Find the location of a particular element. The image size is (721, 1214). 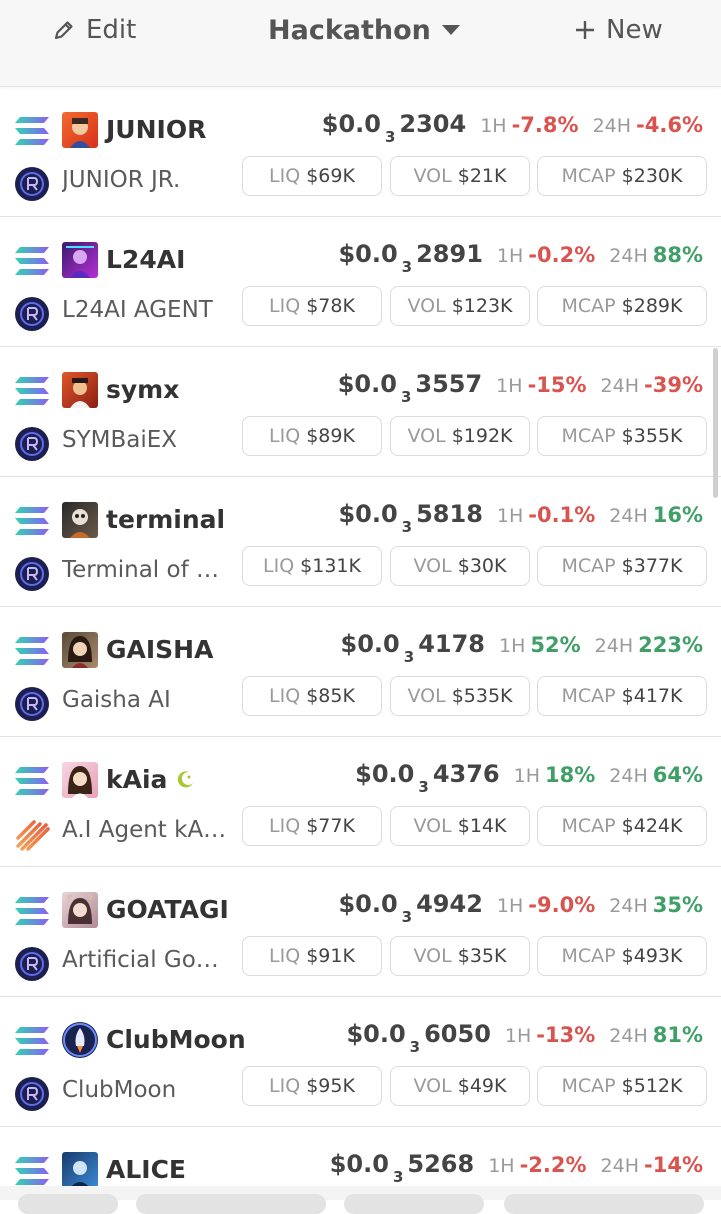

mcap-value: $493K is located at coordinates (652, 956).